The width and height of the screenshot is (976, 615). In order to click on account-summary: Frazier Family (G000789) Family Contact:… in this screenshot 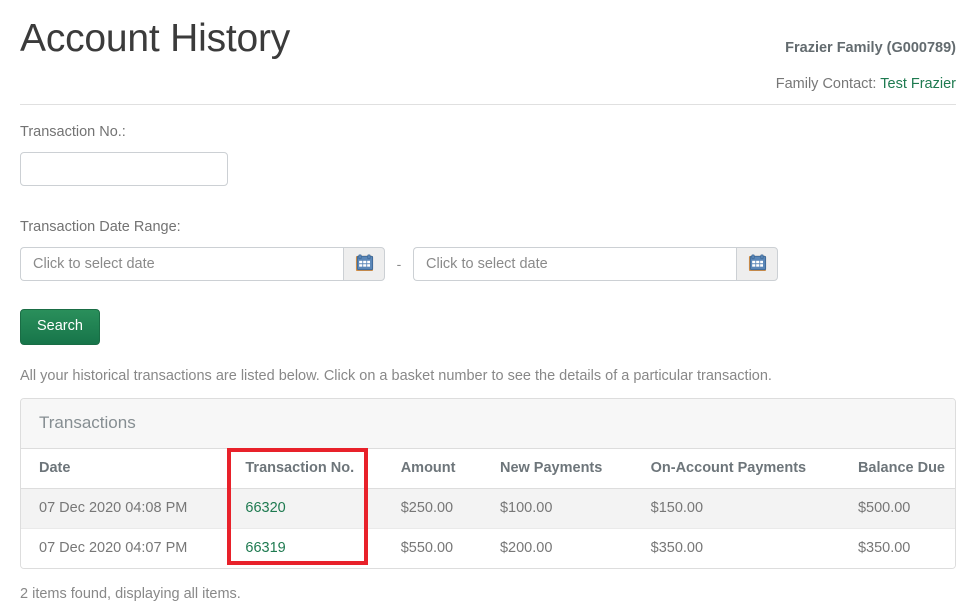, I will do `click(696, 66)`.